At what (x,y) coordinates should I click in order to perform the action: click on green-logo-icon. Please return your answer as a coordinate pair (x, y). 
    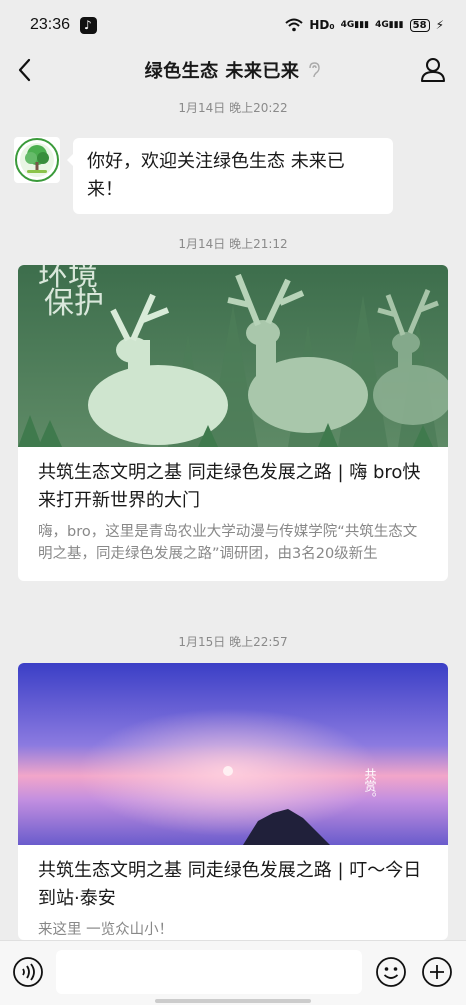
    Looking at the image, I should click on (37, 160).